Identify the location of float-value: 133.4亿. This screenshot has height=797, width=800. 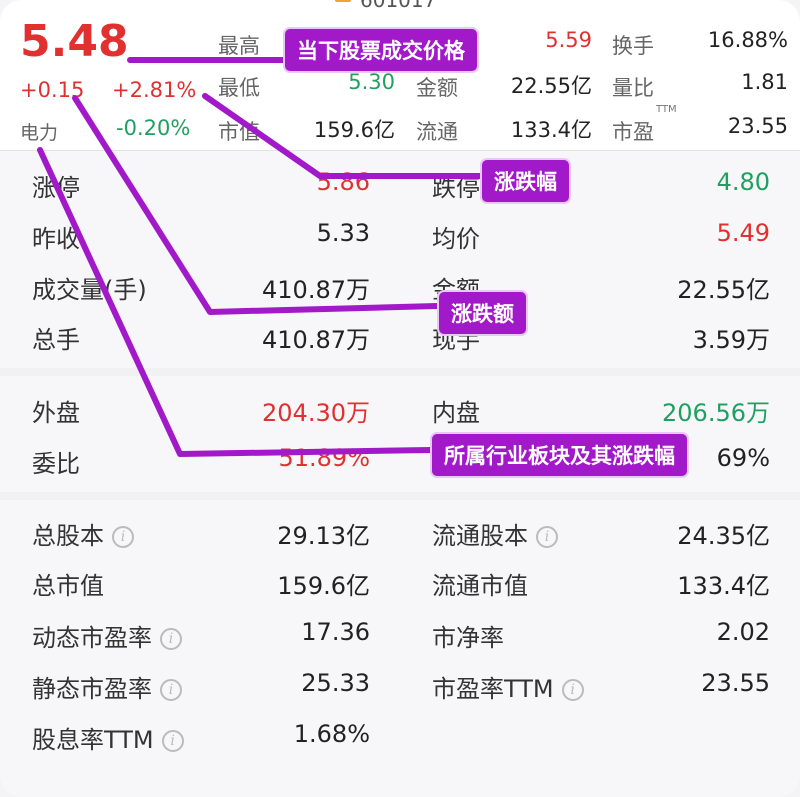
(551, 130).